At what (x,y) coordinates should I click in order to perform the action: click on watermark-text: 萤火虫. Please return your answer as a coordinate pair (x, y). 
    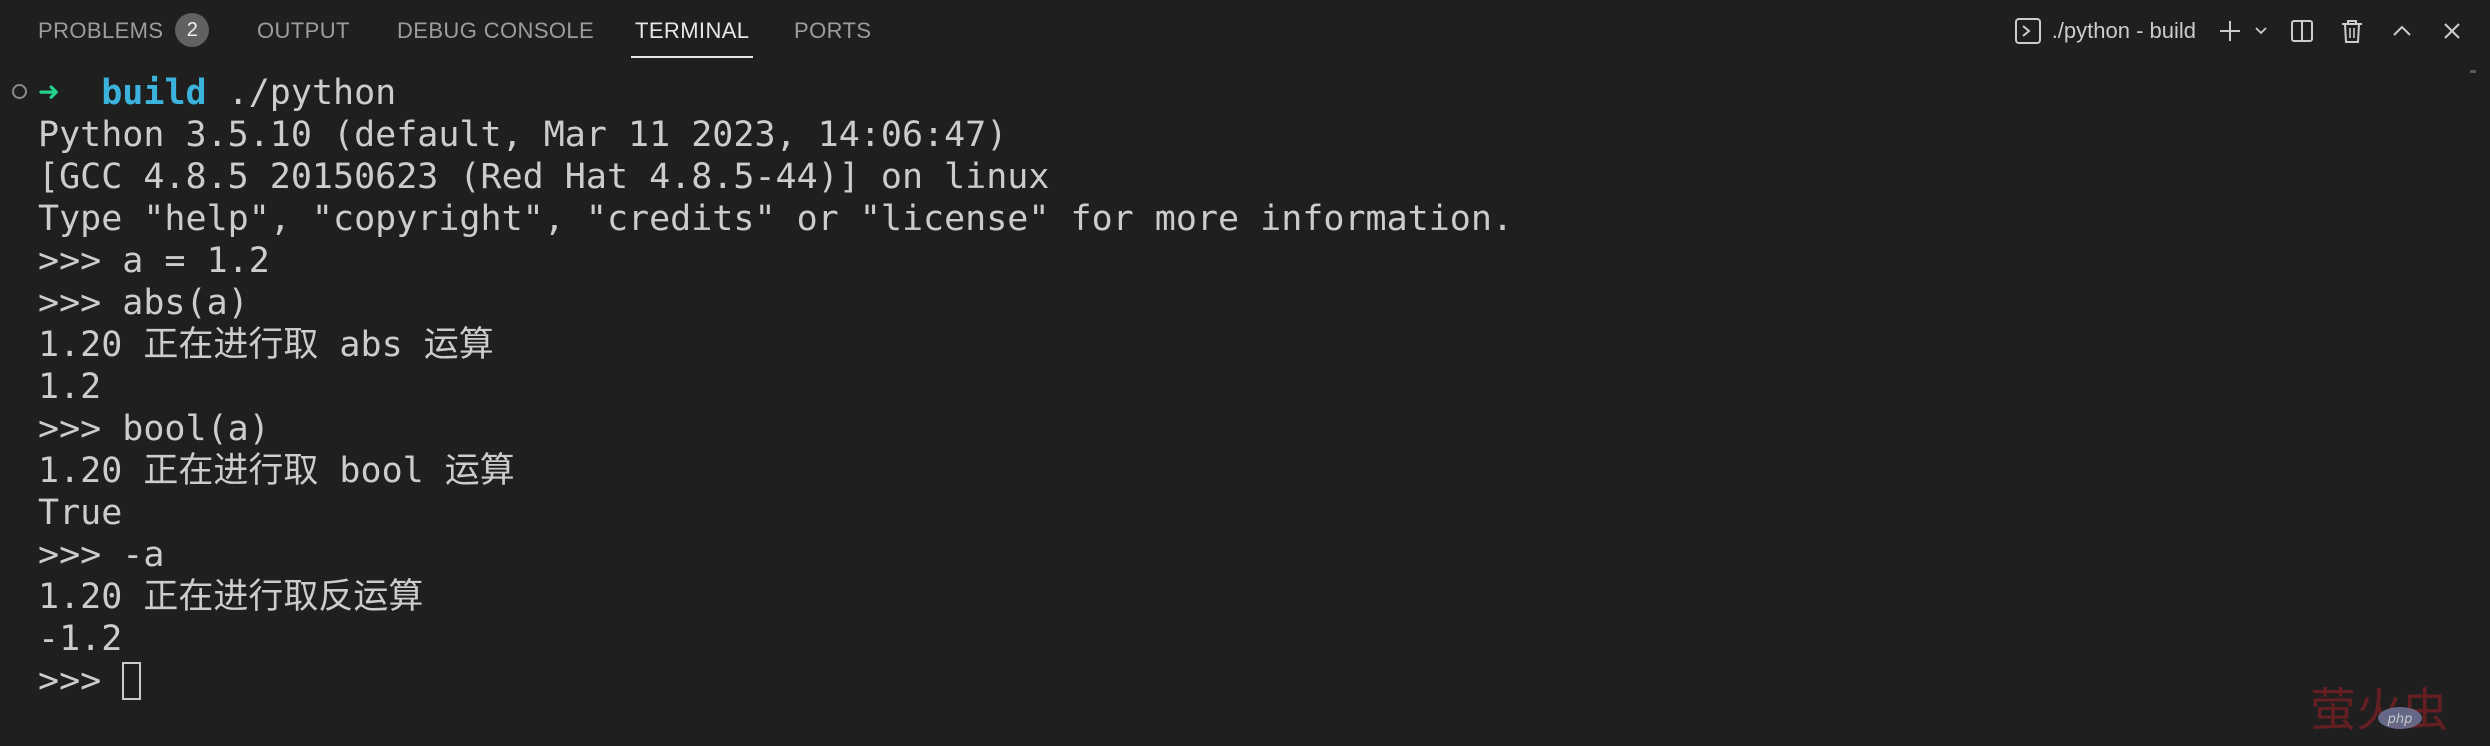
    Looking at the image, I should click on (2379, 710).